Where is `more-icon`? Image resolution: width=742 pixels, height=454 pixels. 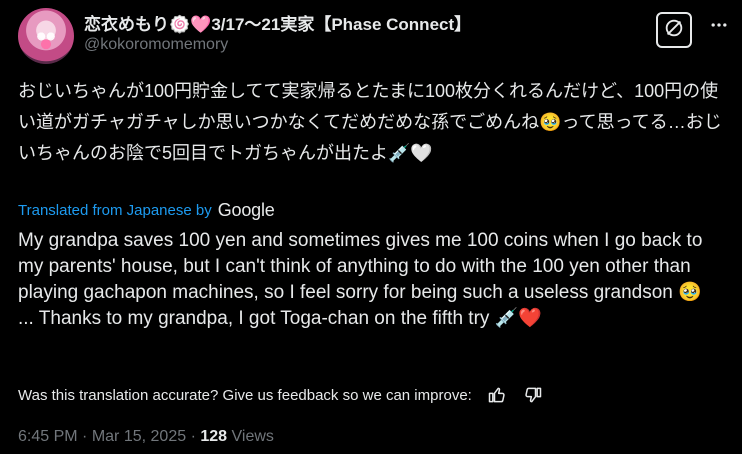 more-icon is located at coordinates (719, 27).